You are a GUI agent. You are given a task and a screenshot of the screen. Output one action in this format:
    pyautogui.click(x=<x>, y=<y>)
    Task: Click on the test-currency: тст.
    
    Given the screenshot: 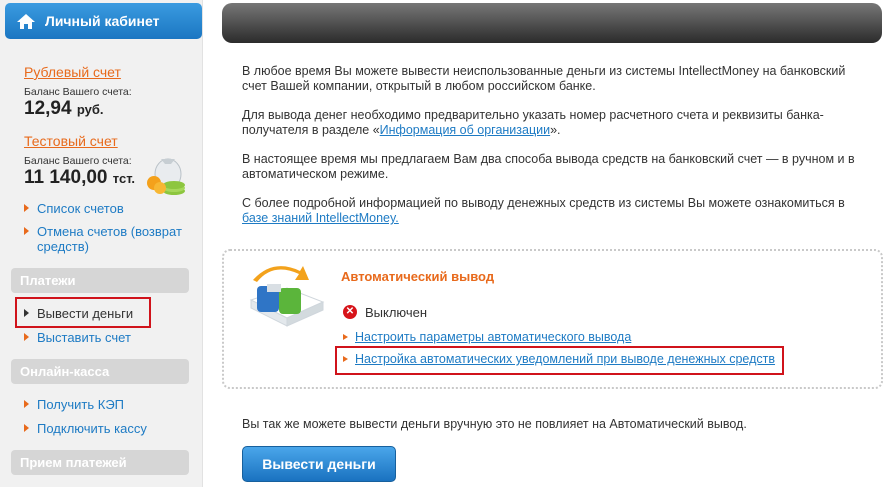 What is the action you would take?
    pyautogui.click(x=124, y=178)
    